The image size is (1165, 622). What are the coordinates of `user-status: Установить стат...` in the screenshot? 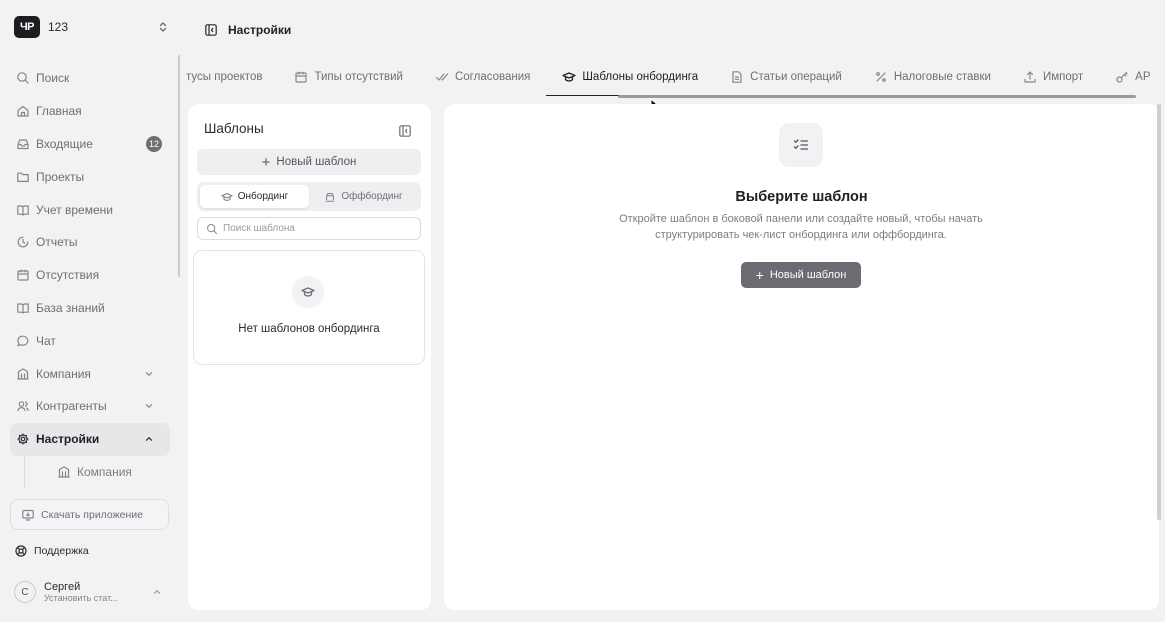 It's located at (81, 598).